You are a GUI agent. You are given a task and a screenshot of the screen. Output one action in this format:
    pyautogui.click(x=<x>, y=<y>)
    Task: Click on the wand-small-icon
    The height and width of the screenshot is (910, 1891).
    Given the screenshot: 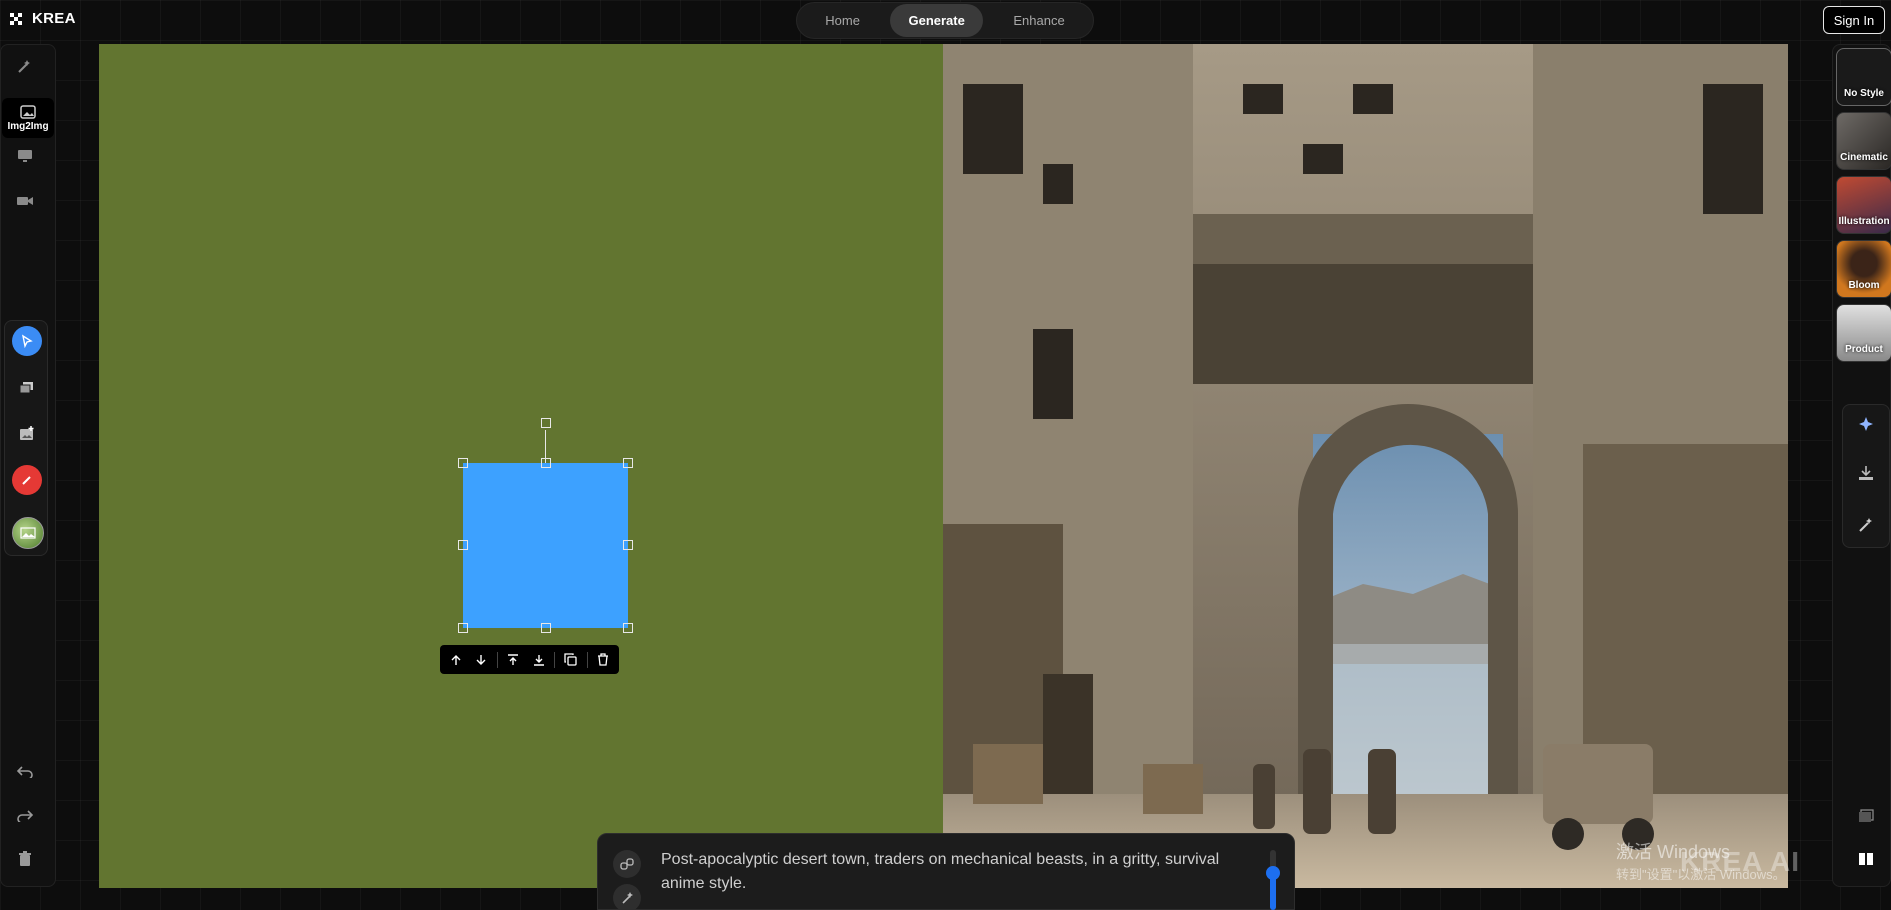 What is the action you would take?
    pyautogui.click(x=627, y=898)
    